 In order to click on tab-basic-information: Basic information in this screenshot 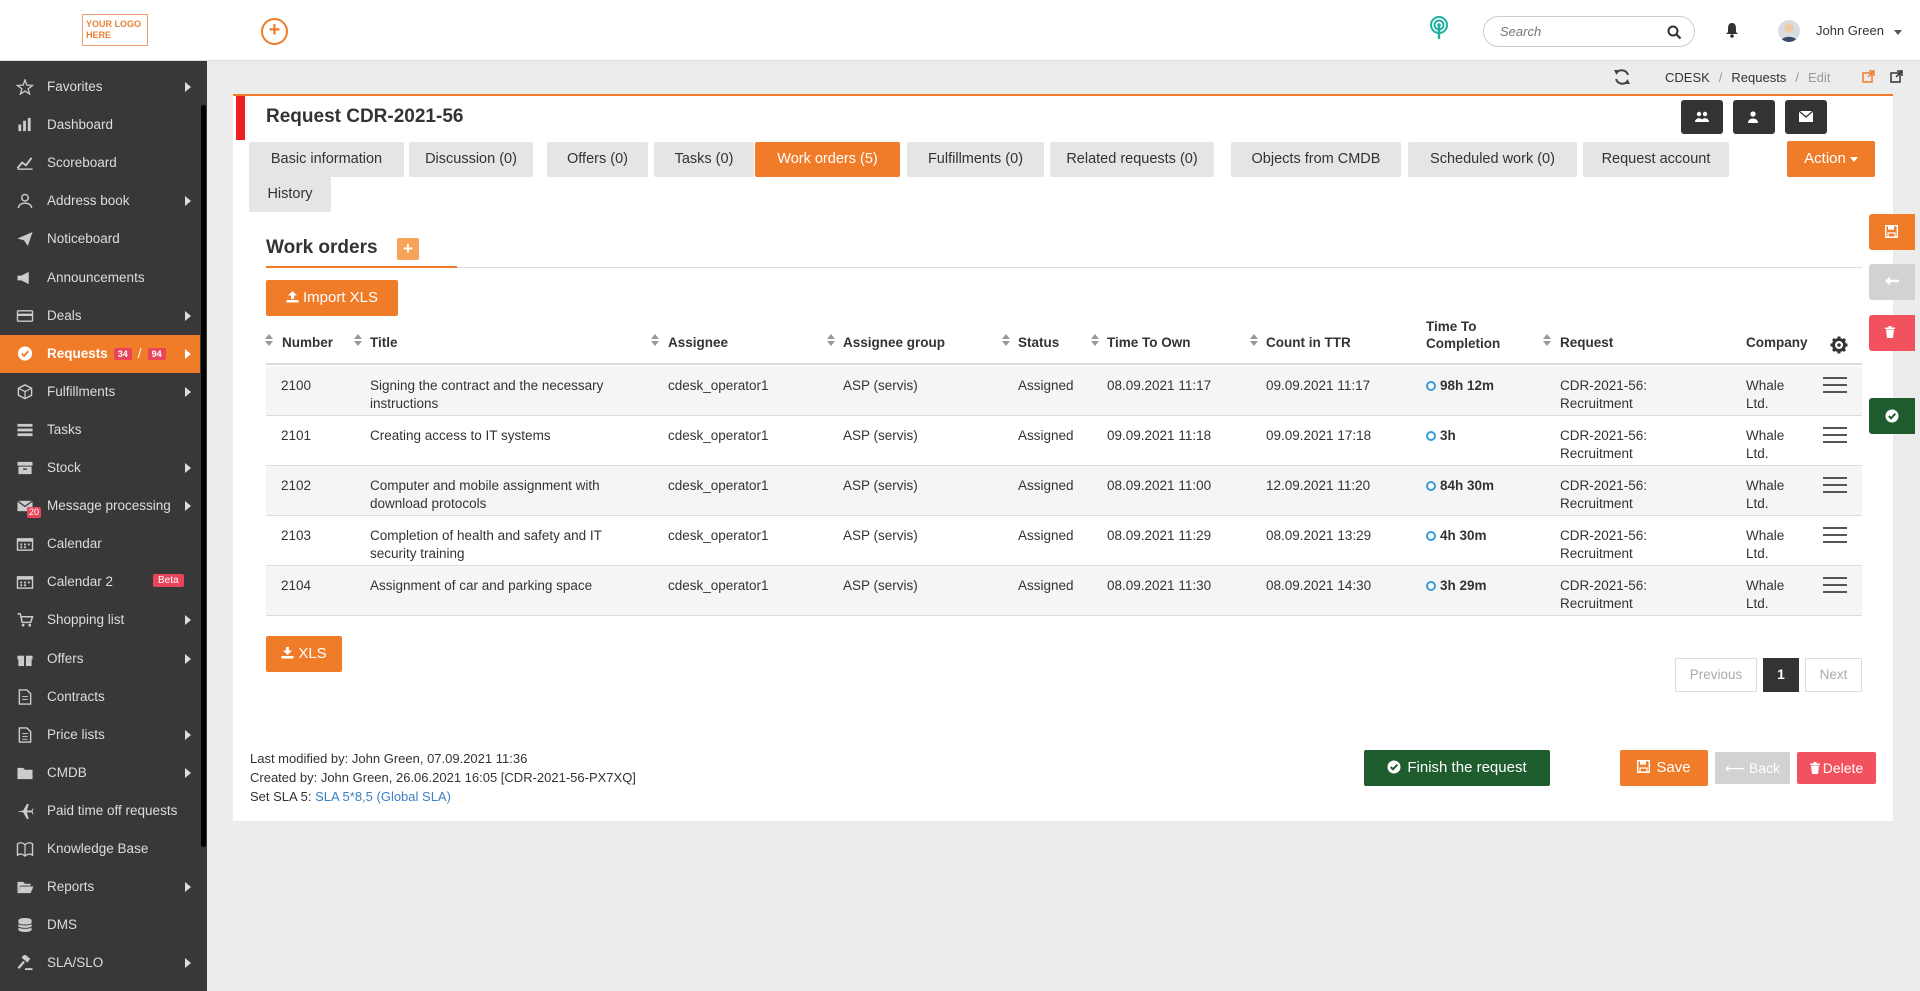, I will do `click(326, 159)`.